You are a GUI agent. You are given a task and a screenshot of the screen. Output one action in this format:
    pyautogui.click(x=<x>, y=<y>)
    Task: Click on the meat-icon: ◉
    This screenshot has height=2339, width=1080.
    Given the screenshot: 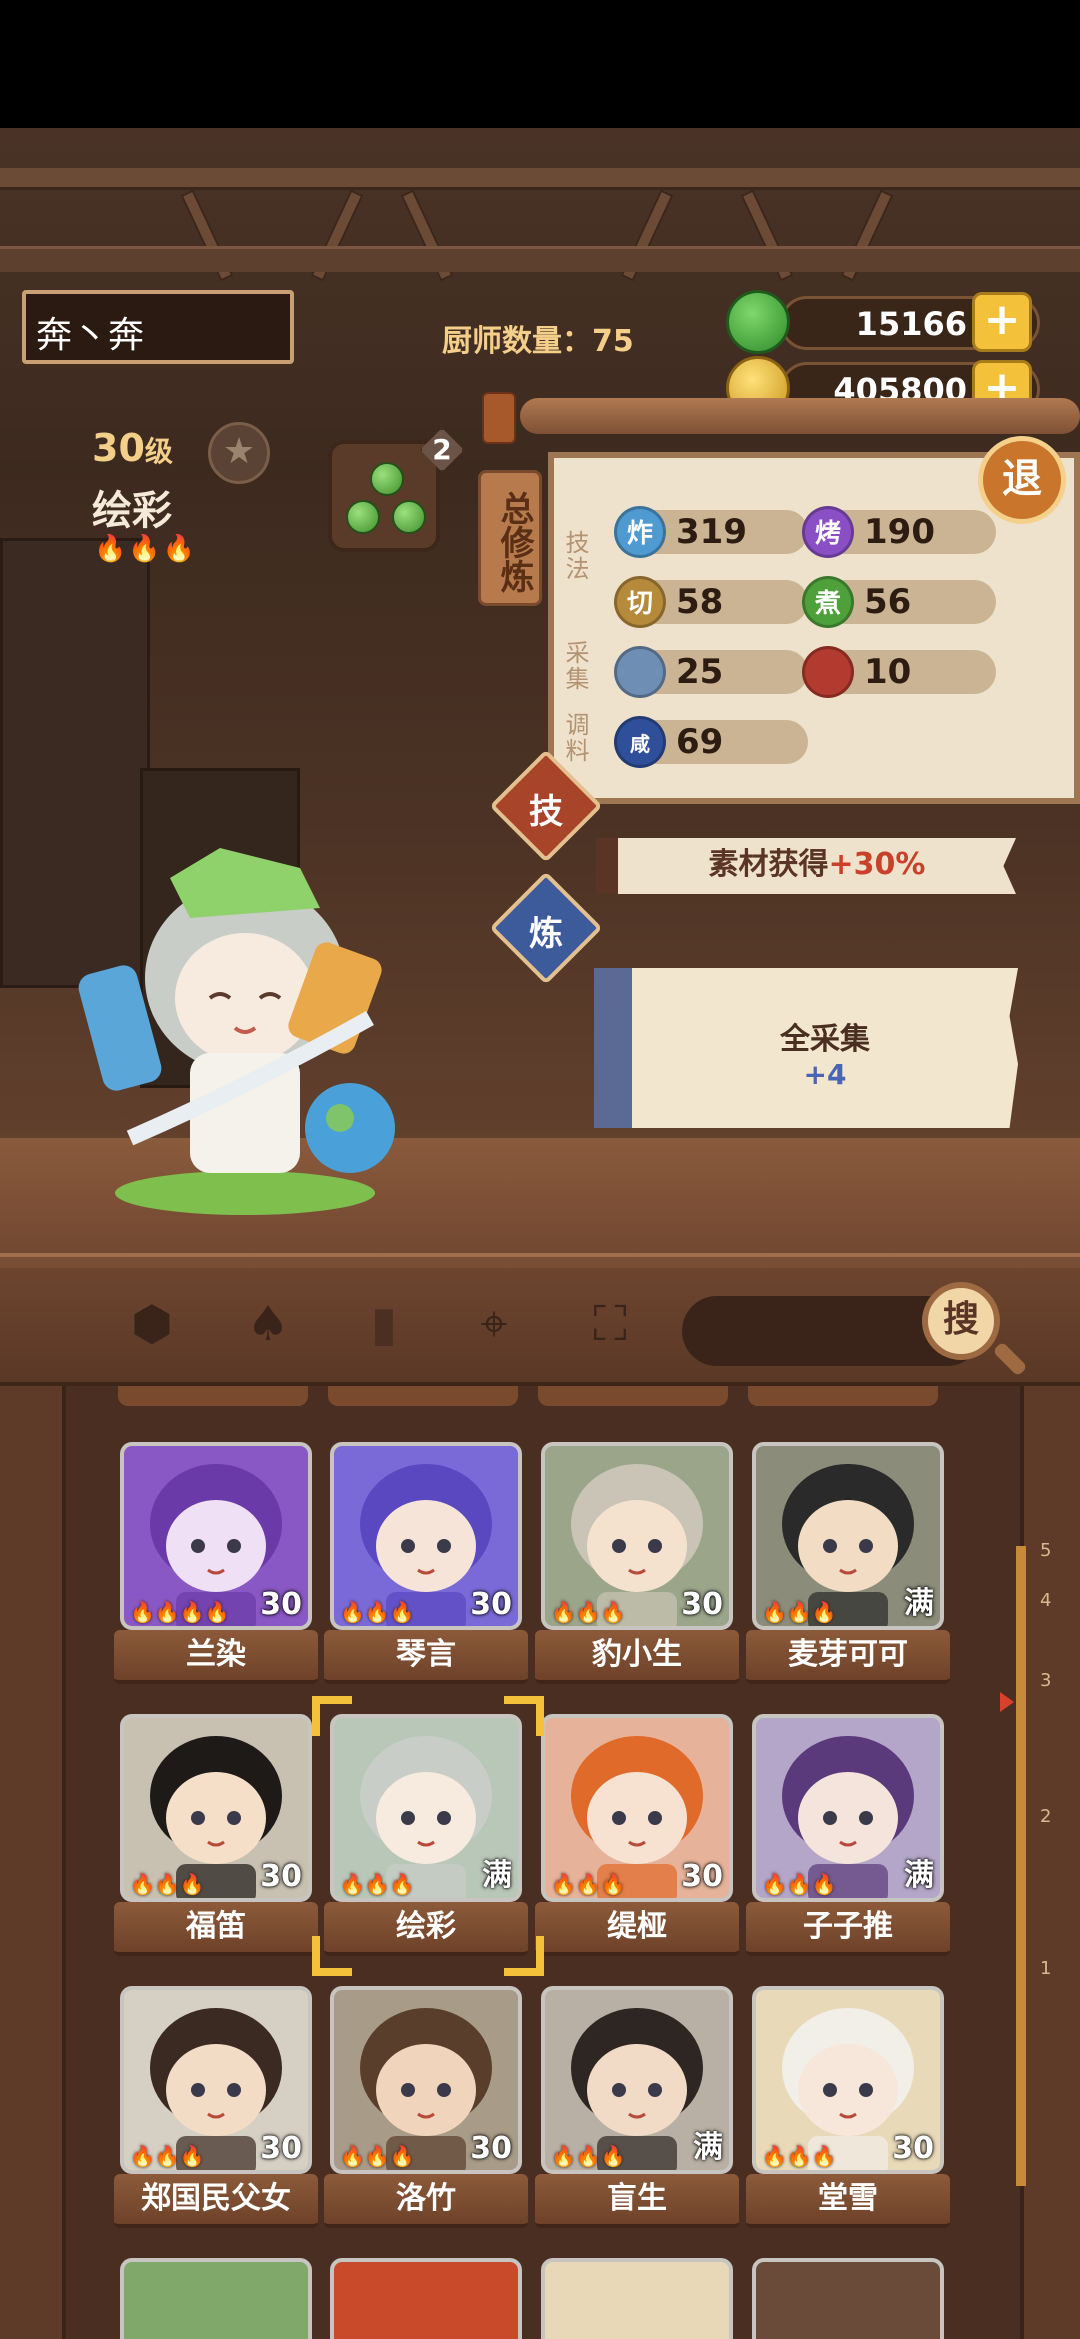 What is the action you would take?
    pyautogui.click(x=828, y=672)
    